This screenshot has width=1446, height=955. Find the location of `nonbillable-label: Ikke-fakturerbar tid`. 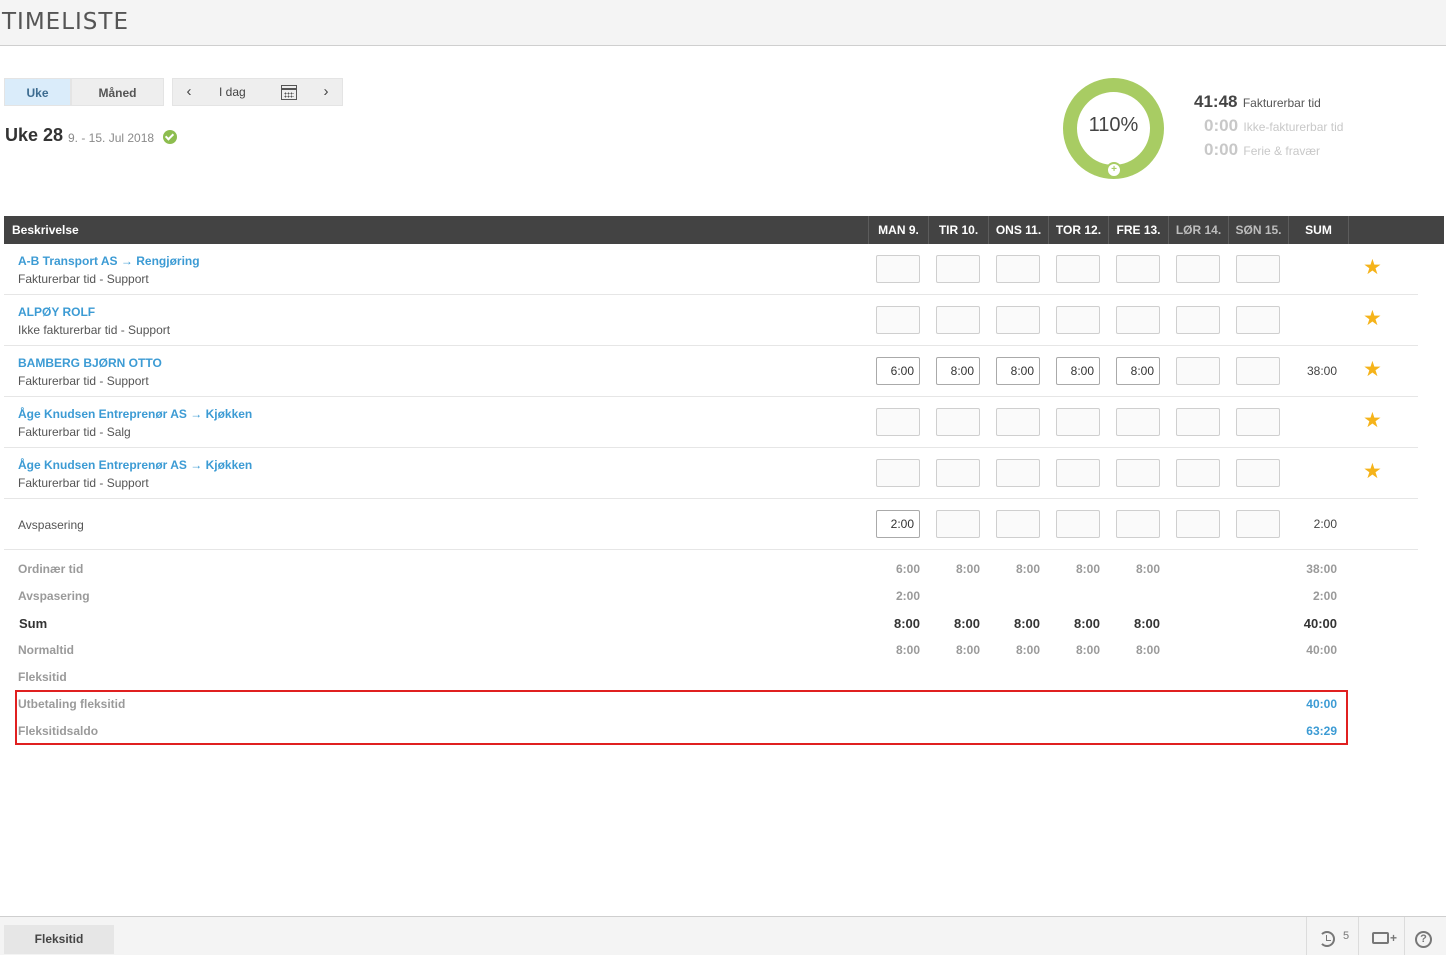

nonbillable-label: Ikke-fakturerbar tid is located at coordinates (1293, 127).